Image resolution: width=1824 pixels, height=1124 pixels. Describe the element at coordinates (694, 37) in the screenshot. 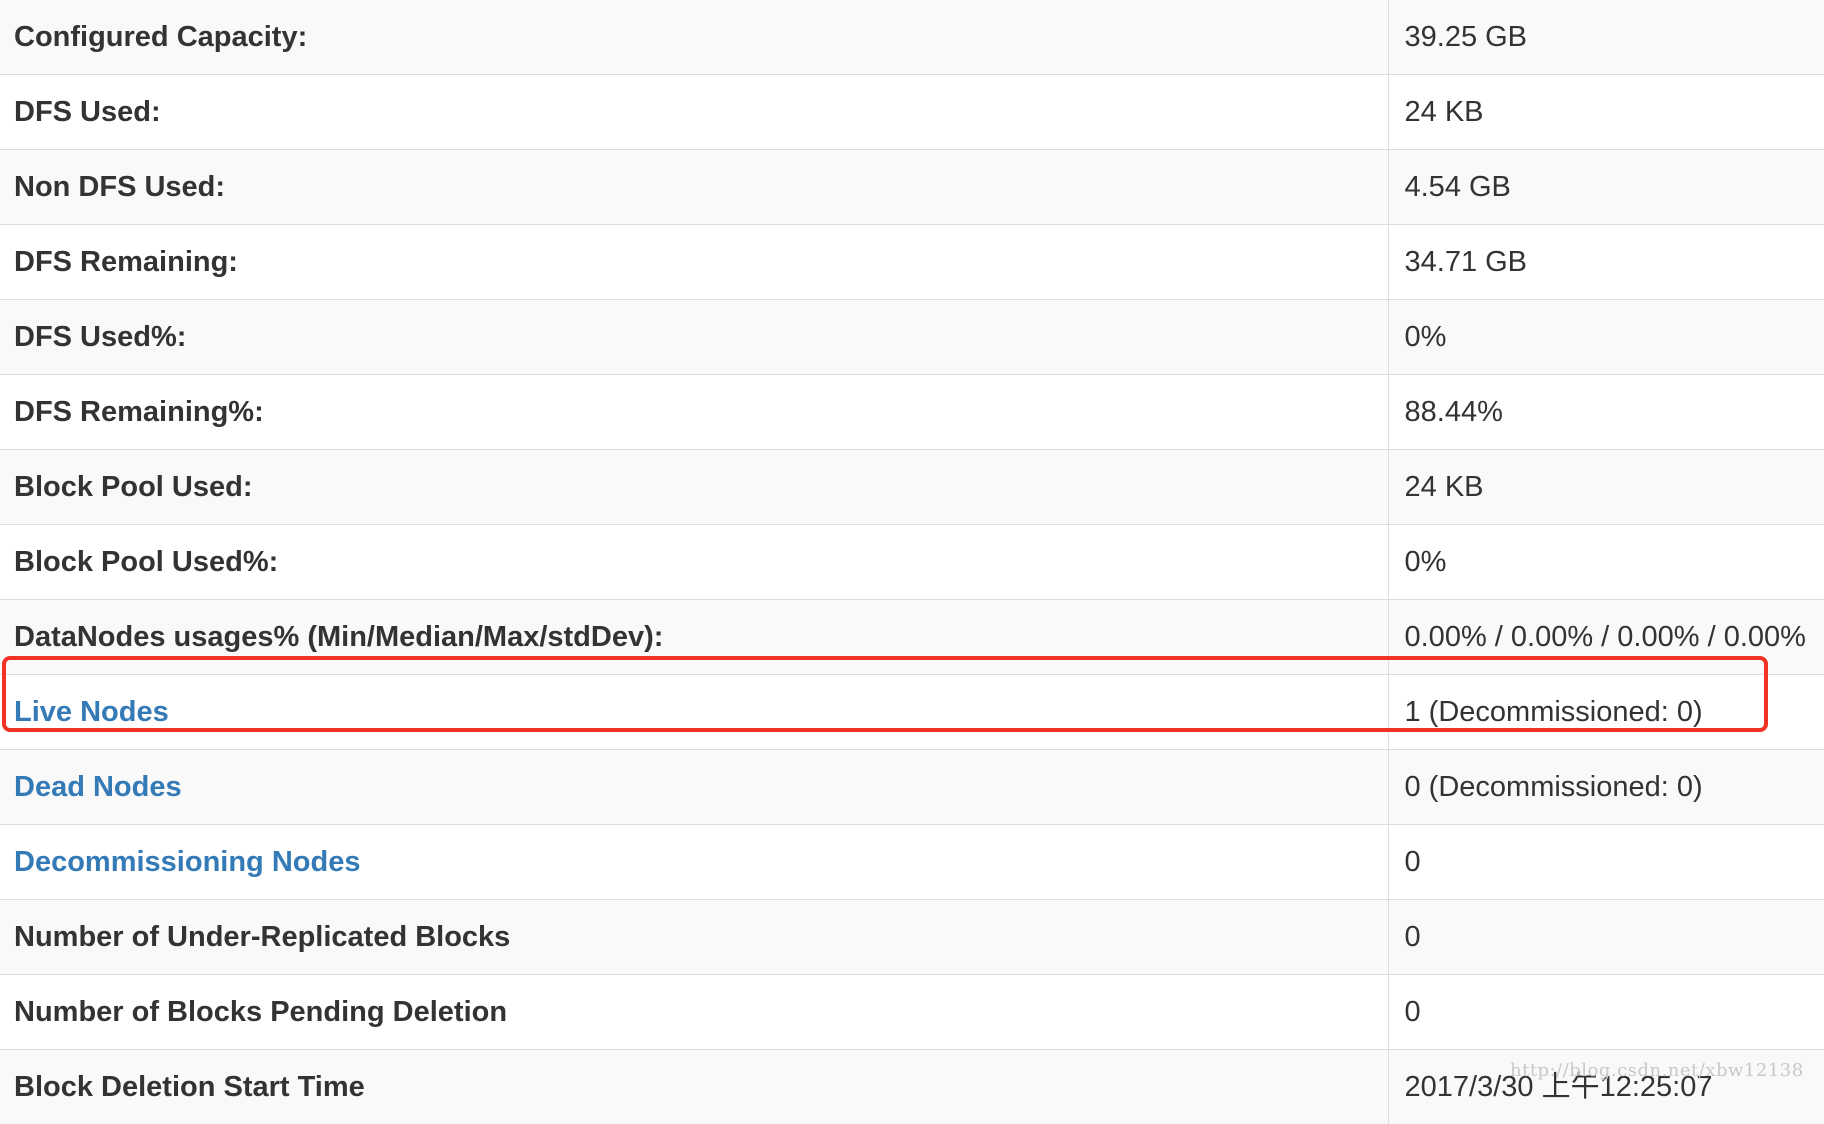

I see `row-label-configured-capacity: Configured Capacity:` at that location.